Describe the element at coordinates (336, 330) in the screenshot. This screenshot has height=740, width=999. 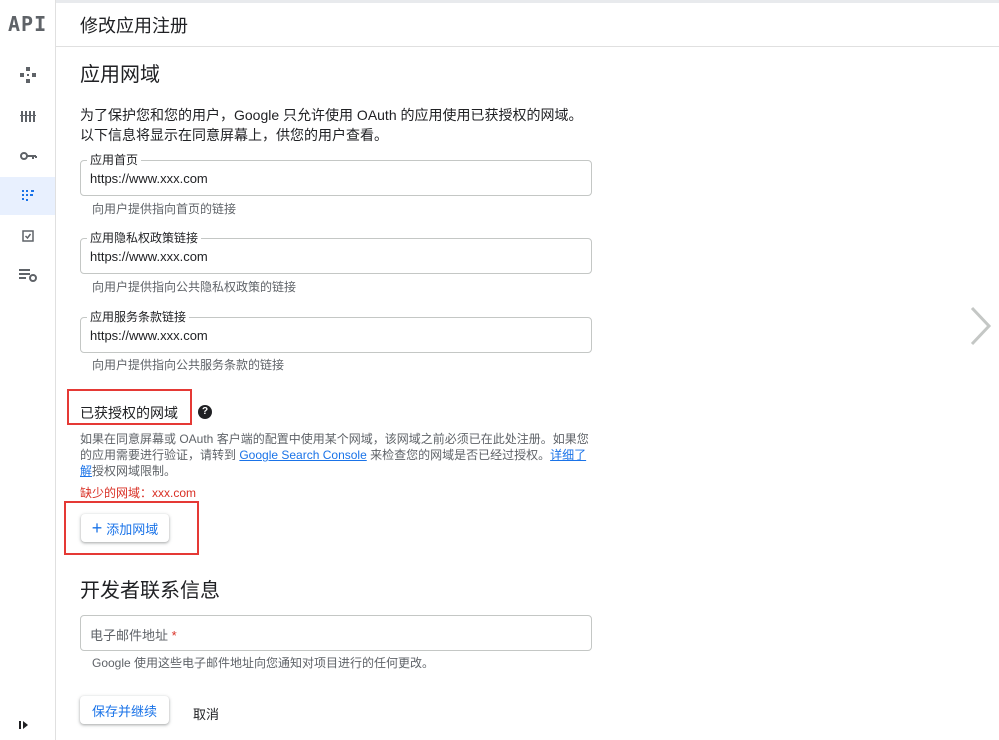
I see `terms-of-service-field: 应用服务条款链接 https://www.xxx.com` at that location.